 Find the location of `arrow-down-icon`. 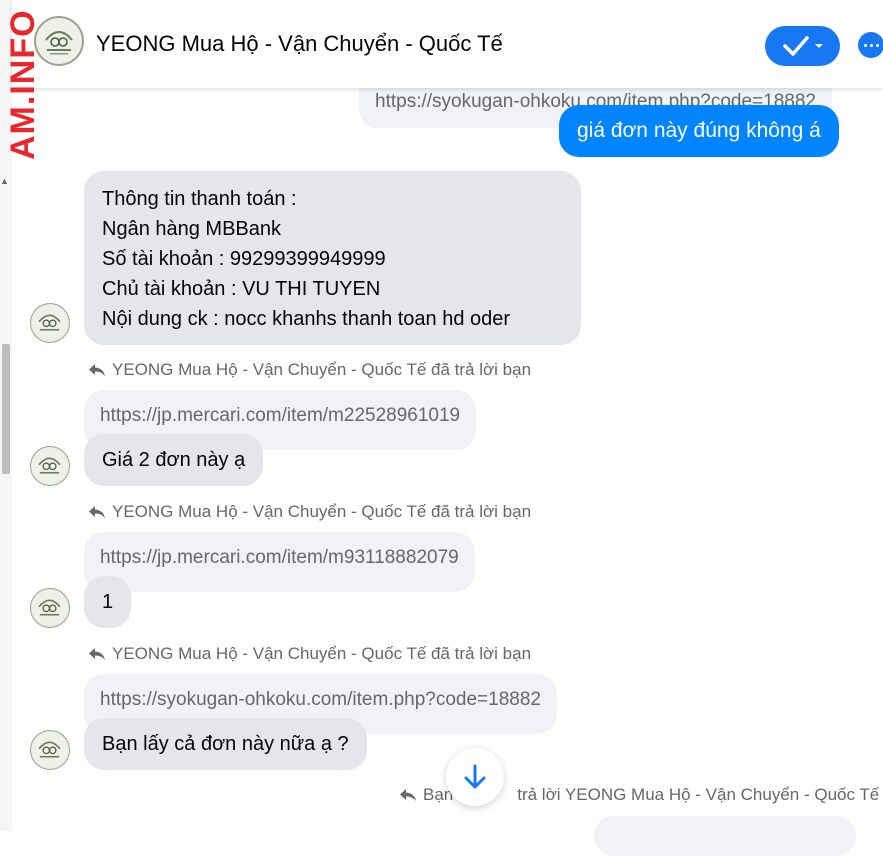

arrow-down-icon is located at coordinates (475, 776).